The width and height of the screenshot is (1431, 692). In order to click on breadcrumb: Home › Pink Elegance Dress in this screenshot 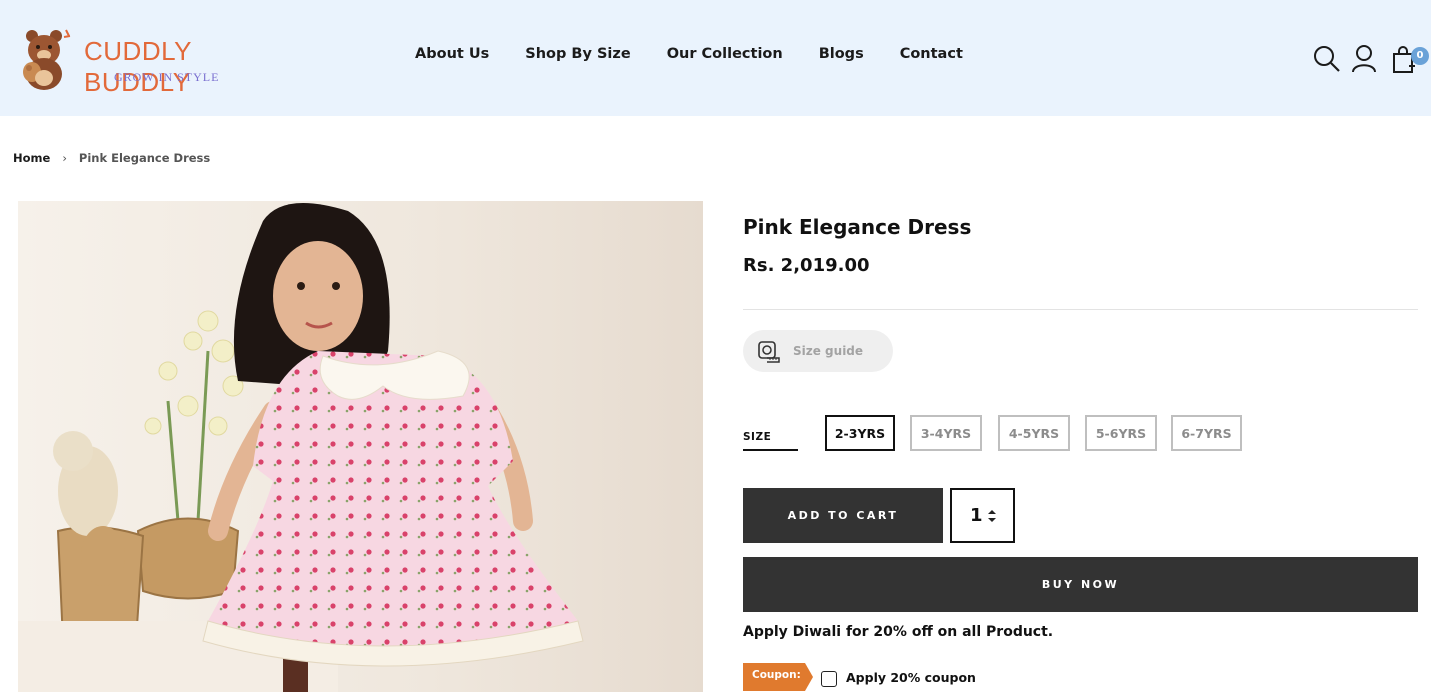, I will do `click(111, 158)`.